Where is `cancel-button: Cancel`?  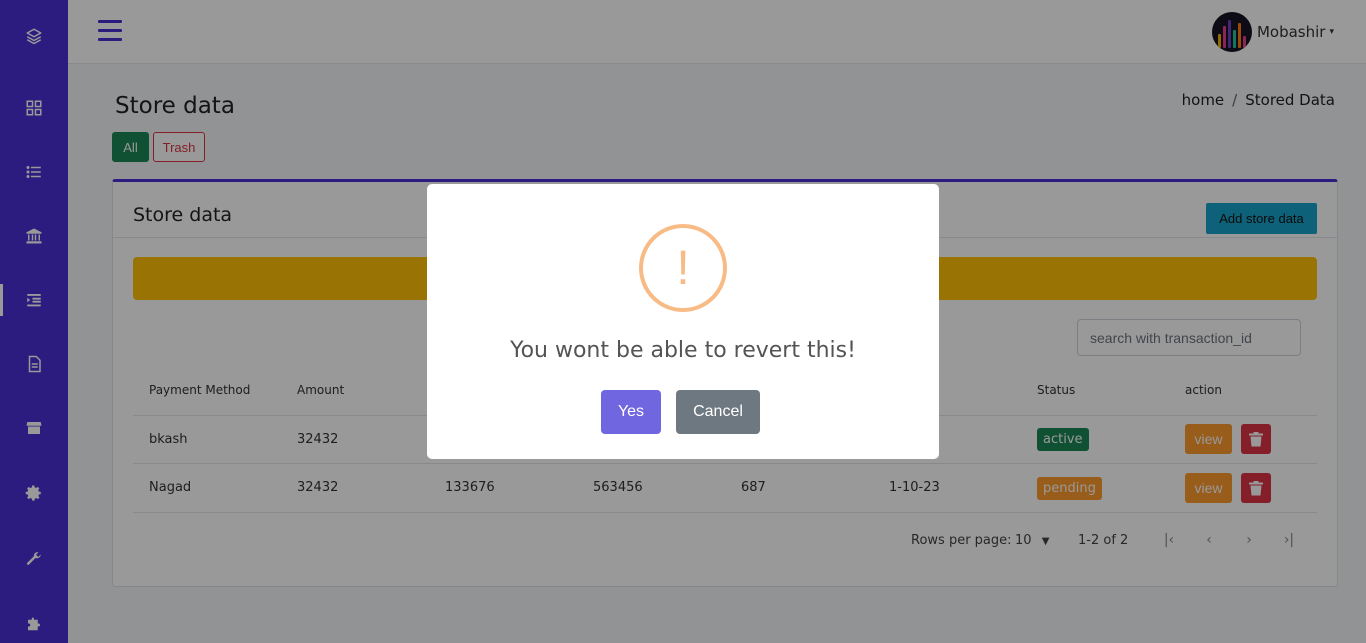
cancel-button: Cancel is located at coordinates (718, 412).